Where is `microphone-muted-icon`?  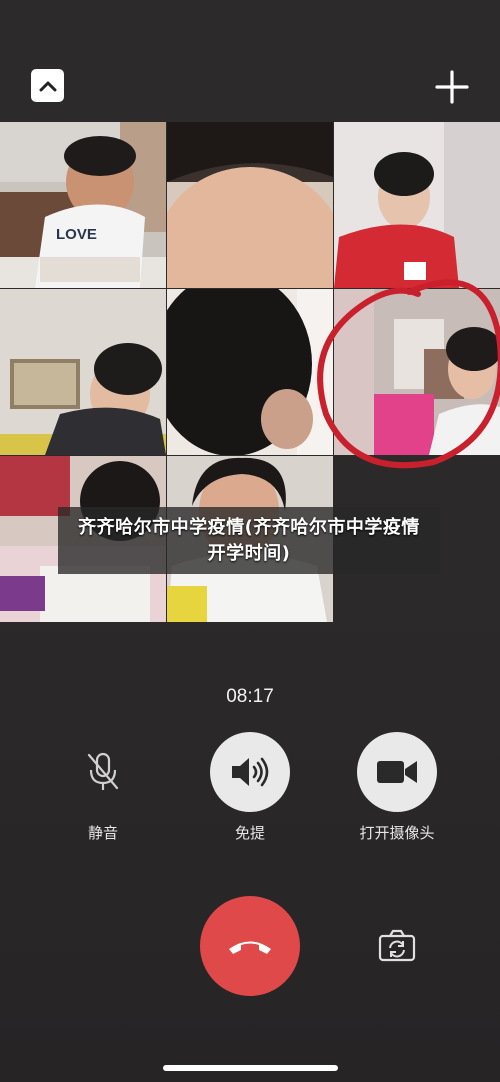
microphone-muted-icon is located at coordinates (103, 771).